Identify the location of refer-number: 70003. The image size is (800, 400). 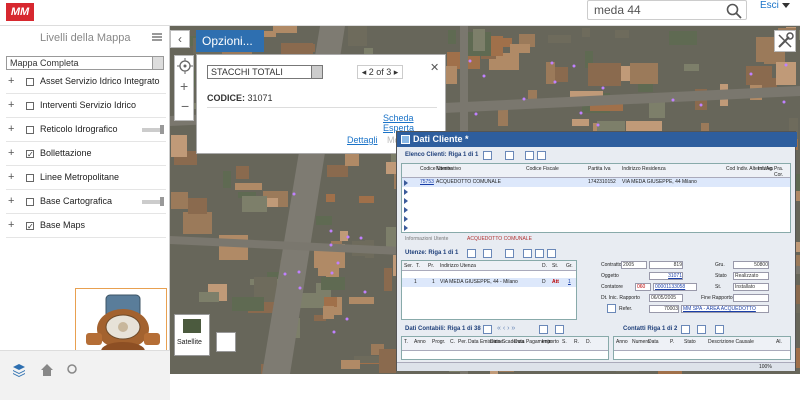
(664, 309).